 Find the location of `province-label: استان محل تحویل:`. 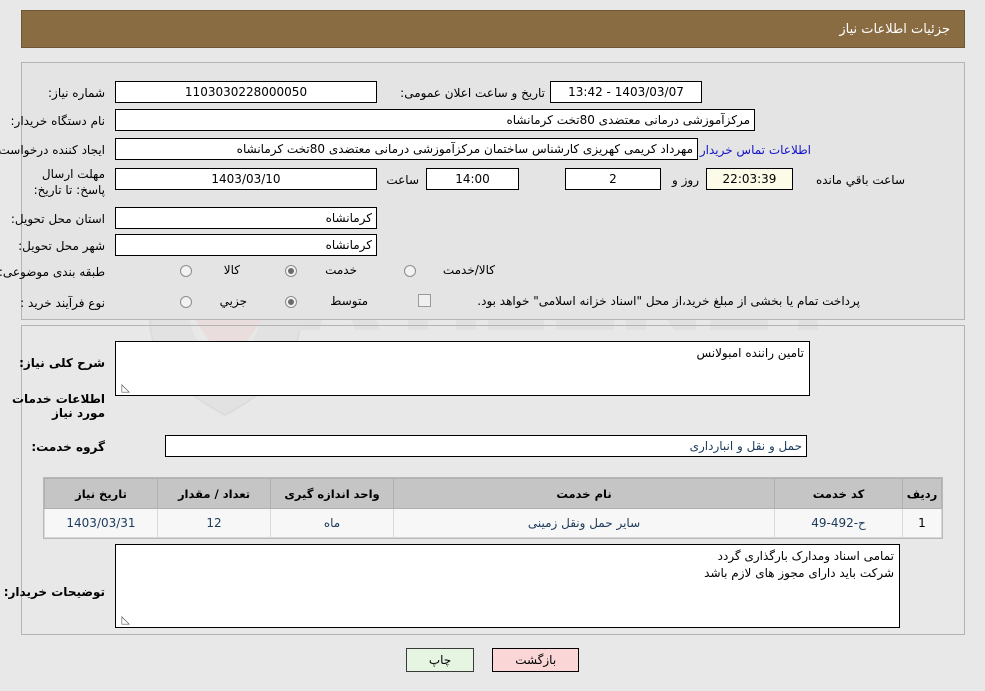

province-label: استان محل تحویل: is located at coordinates (57, 219).